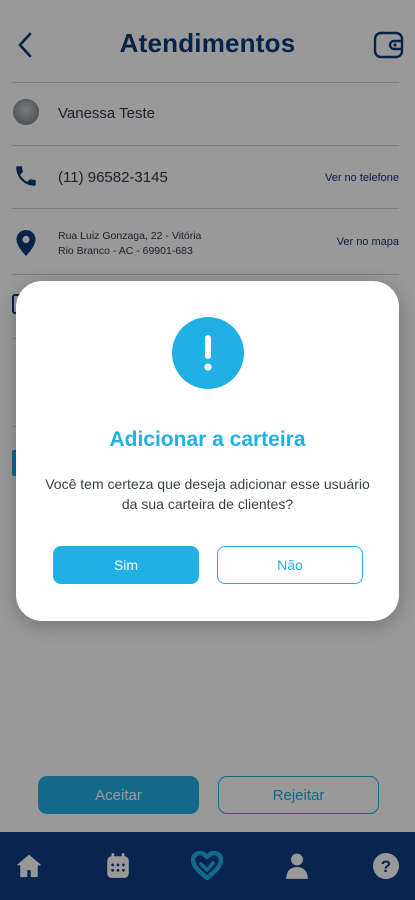 This screenshot has width=415, height=900. Describe the element at coordinates (207, 439) in the screenshot. I see `dialog-title: Adicionar a carteira` at that location.